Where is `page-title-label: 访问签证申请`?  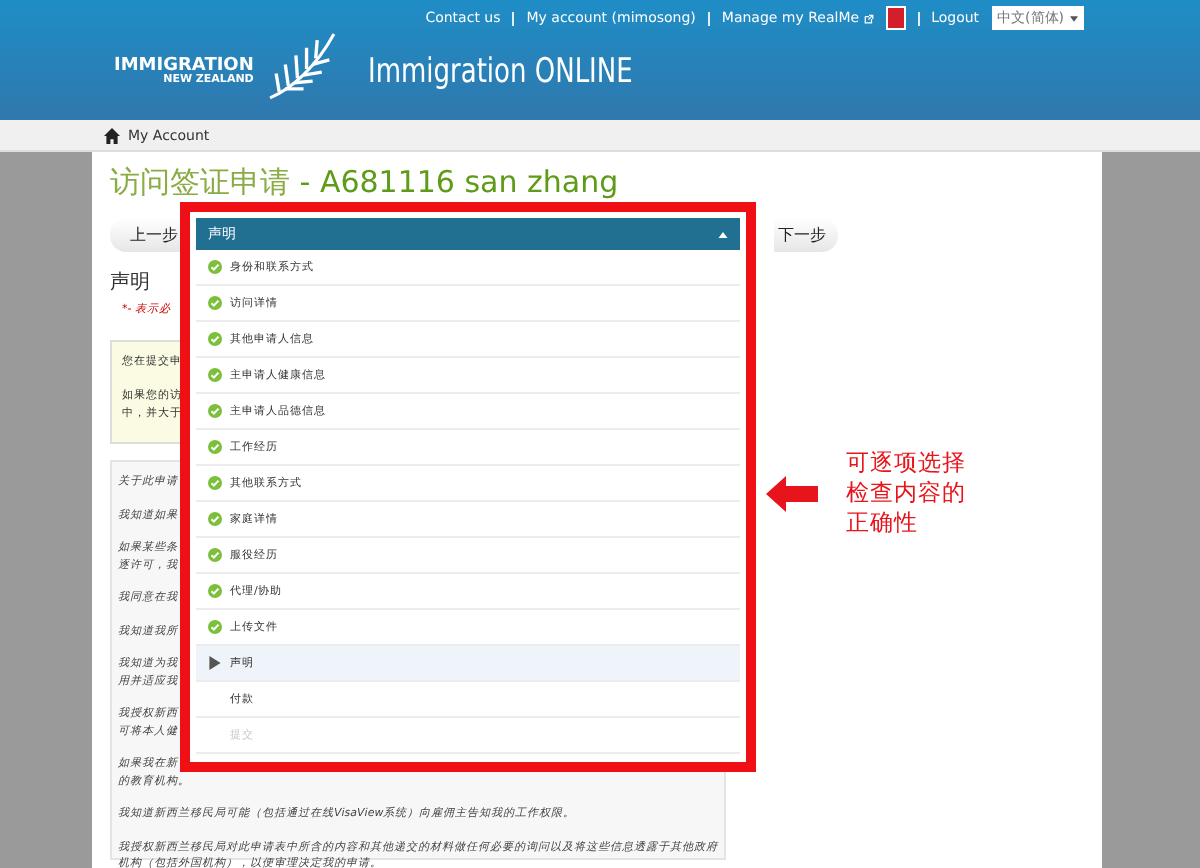
page-title-label: 访问签证申请 is located at coordinates (200, 182).